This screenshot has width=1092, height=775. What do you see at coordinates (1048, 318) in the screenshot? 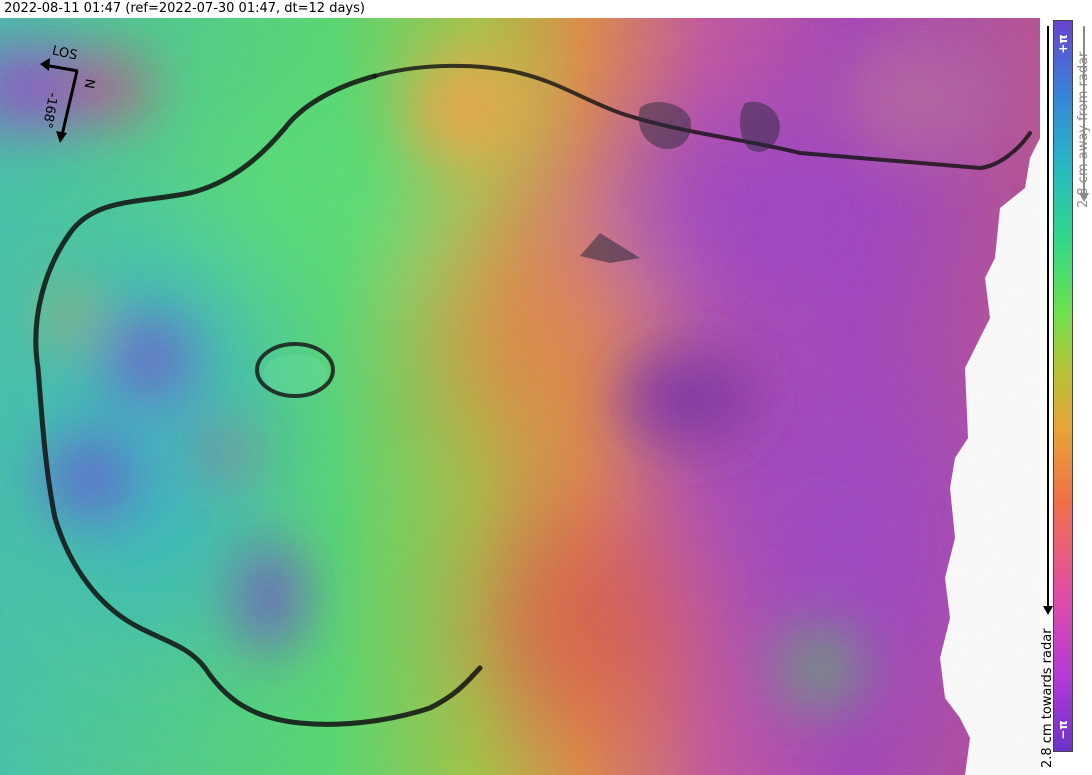
I see `towards-arrow-line` at bounding box center [1048, 318].